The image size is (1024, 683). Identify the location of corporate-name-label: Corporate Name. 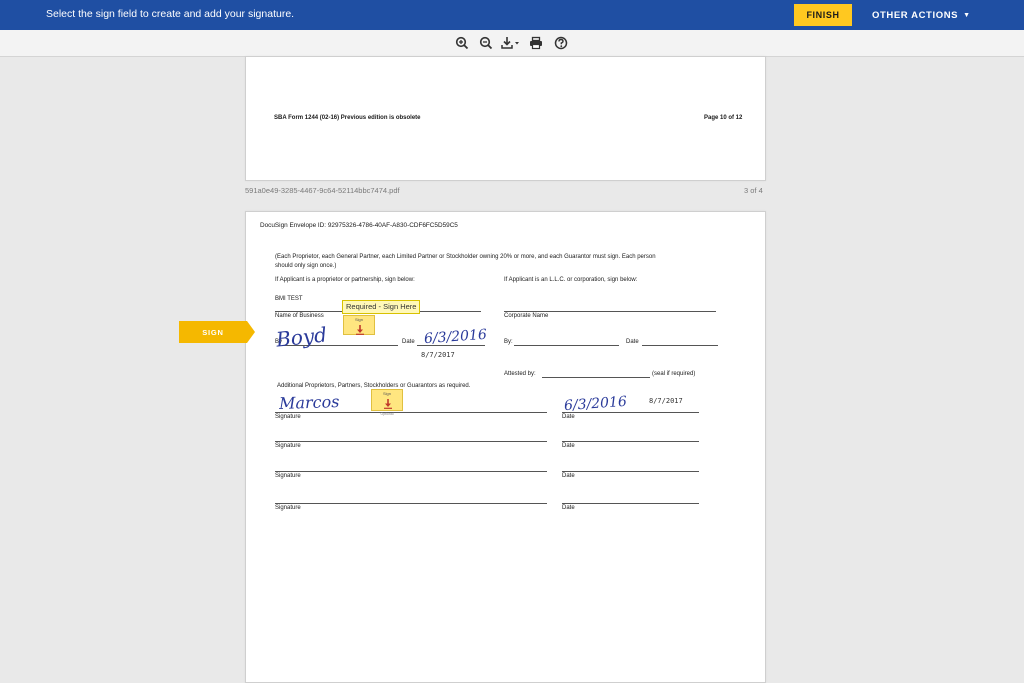
(526, 316).